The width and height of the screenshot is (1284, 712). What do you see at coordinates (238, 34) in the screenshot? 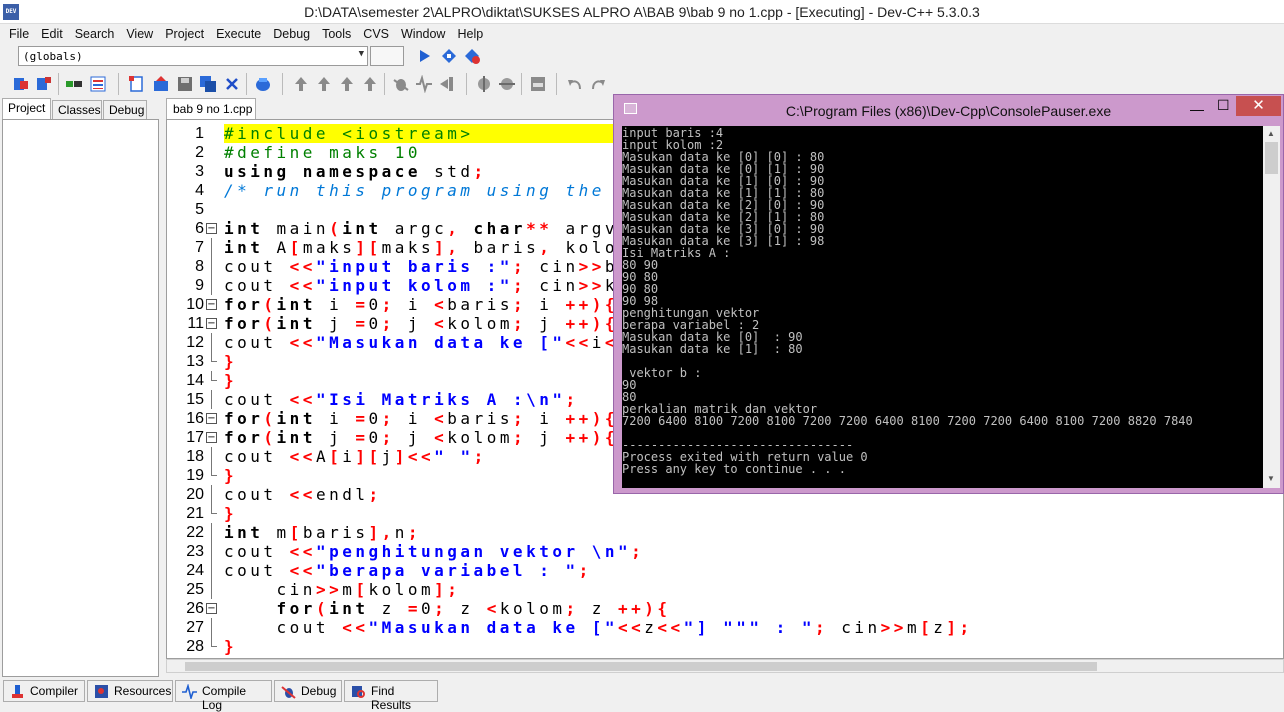
I see `menu-execute: Execute` at bounding box center [238, 34].